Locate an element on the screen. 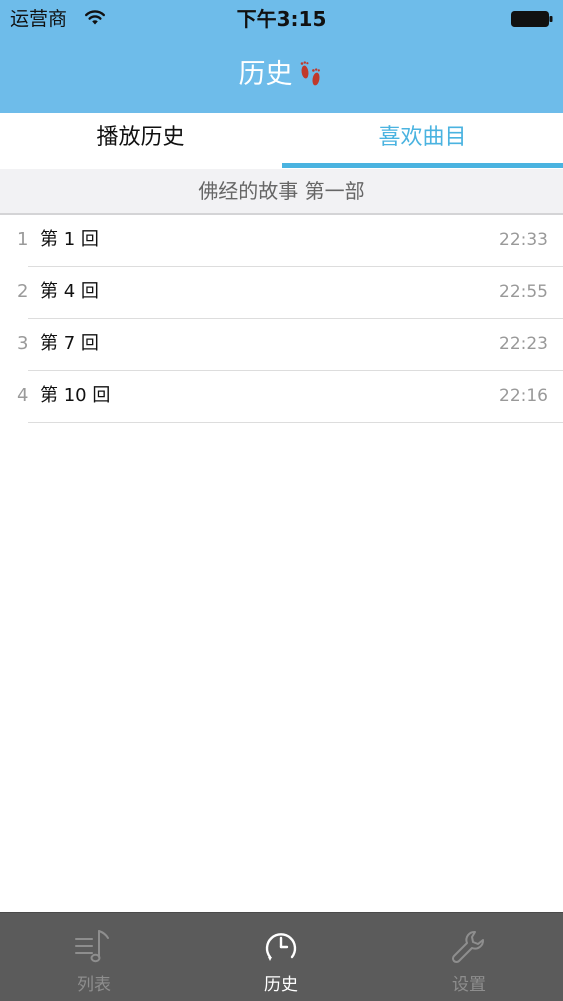 The width and height of the screenshot is (563, 1001). history-tabs: 播放历史 喜欢曲目 is located at coordinates (281, 141).